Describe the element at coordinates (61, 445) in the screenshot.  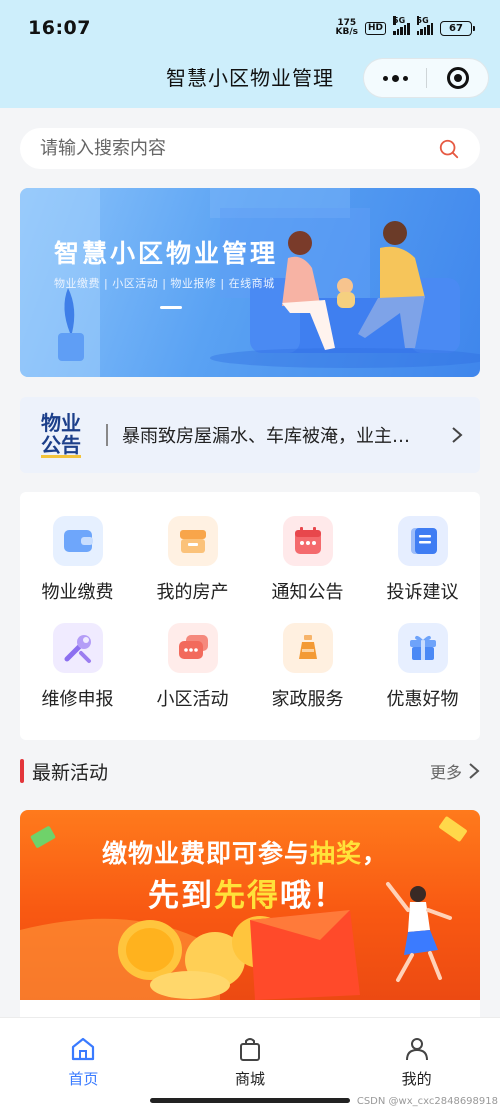
I see `announcement-logo-line2: 公告` at that location.